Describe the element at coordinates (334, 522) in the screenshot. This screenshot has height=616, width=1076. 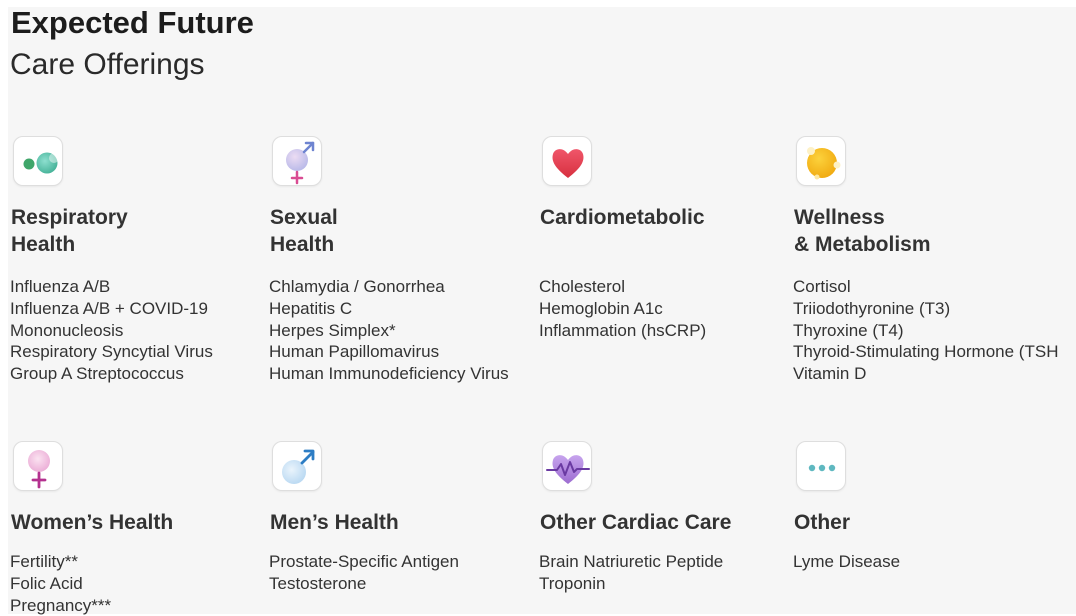
I see `category-title: Men’s Health` at that location.